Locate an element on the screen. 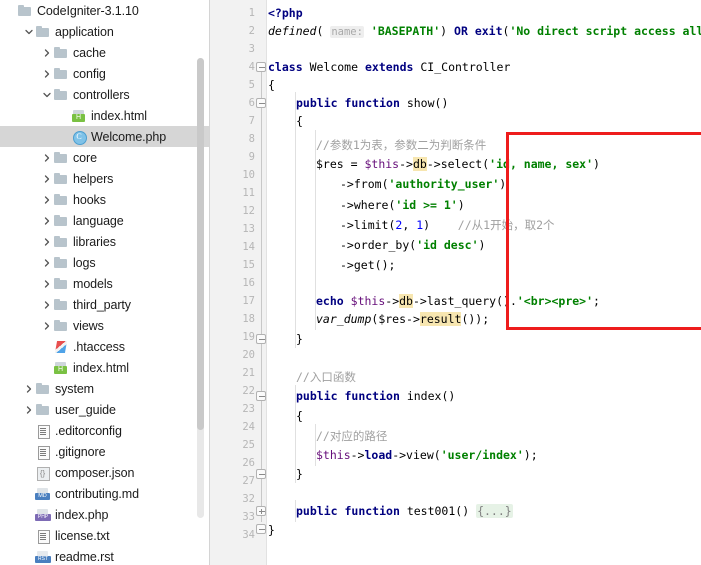 Image resolution: width=701 pixels, height=565 pixels. method-name-index: index is located at coordinates (424, 396).